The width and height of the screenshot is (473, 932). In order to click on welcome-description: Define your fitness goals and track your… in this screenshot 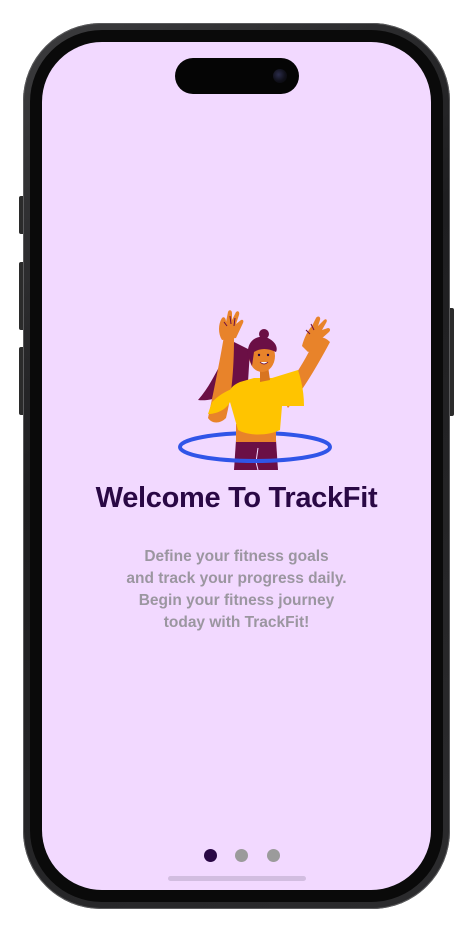, I will do `click(236, 590)`.